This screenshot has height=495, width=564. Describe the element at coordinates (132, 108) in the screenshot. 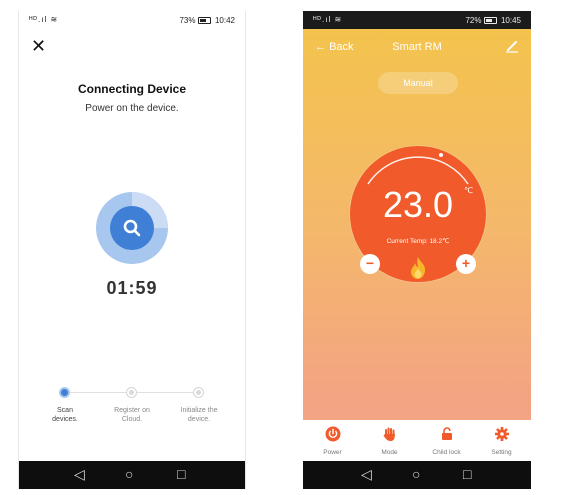

I see `page-subtitle: Power on the device.` at that location.